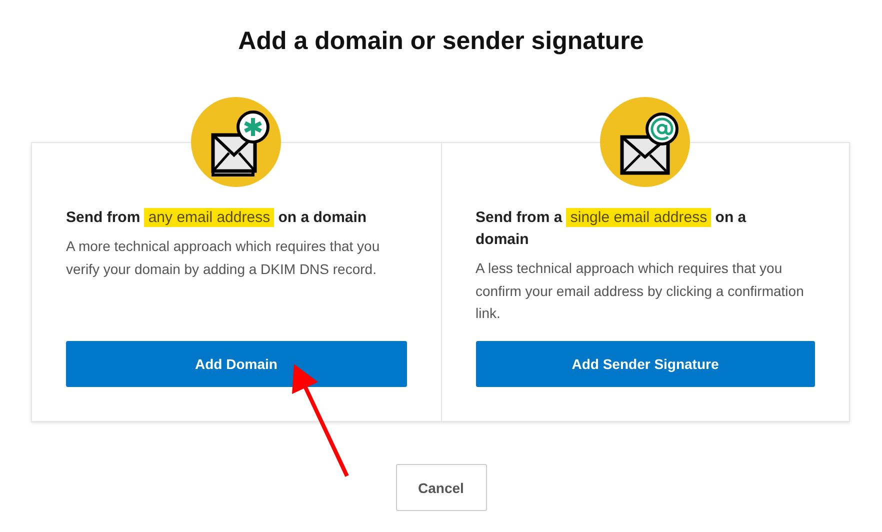  I want to click on option-description: A more technical approach which requires that you verify your domain by adding a DKIM DNS record., so click(223, 258).